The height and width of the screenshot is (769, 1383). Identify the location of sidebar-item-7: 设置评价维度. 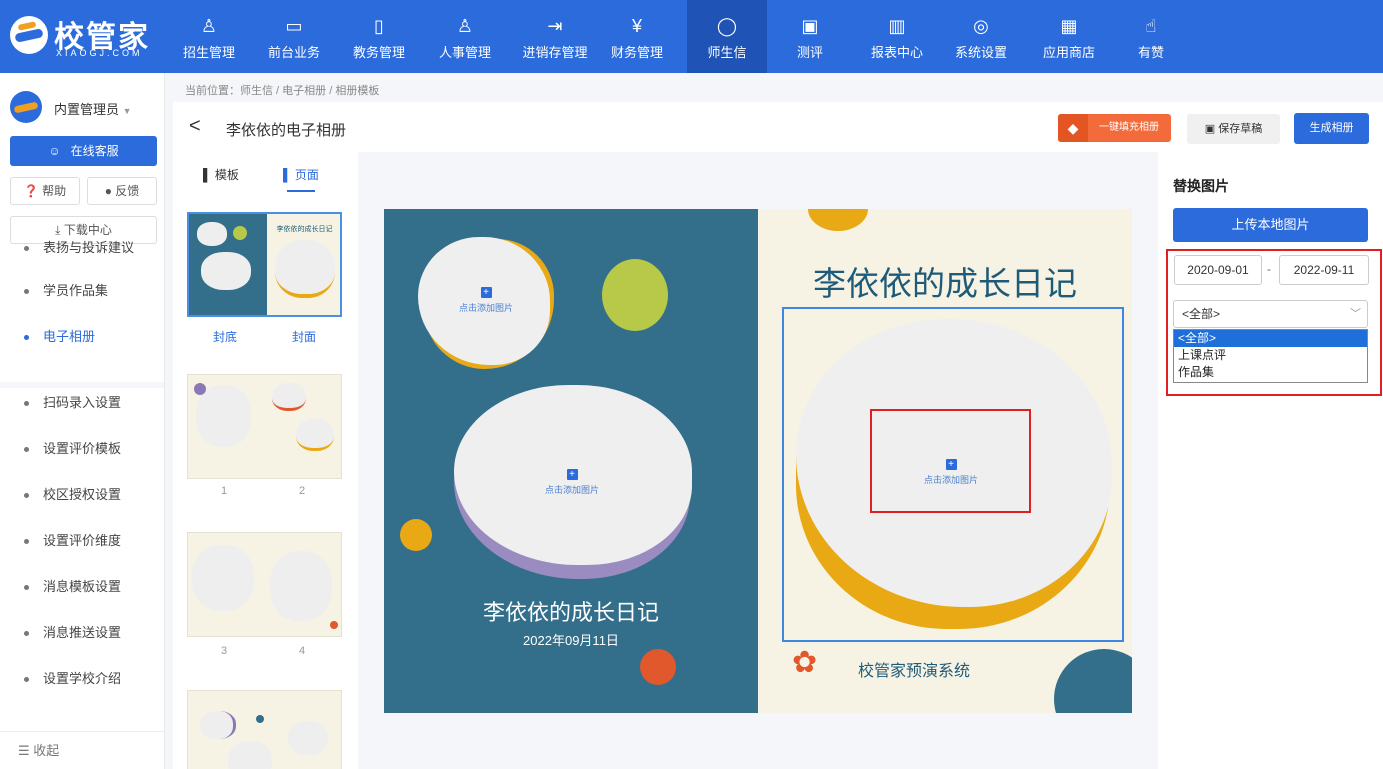
(82, 541).